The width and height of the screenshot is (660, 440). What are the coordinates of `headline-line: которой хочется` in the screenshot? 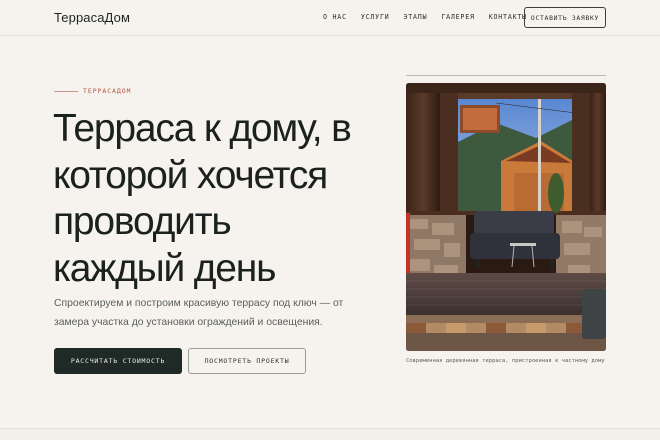 It's located at (190, 175).